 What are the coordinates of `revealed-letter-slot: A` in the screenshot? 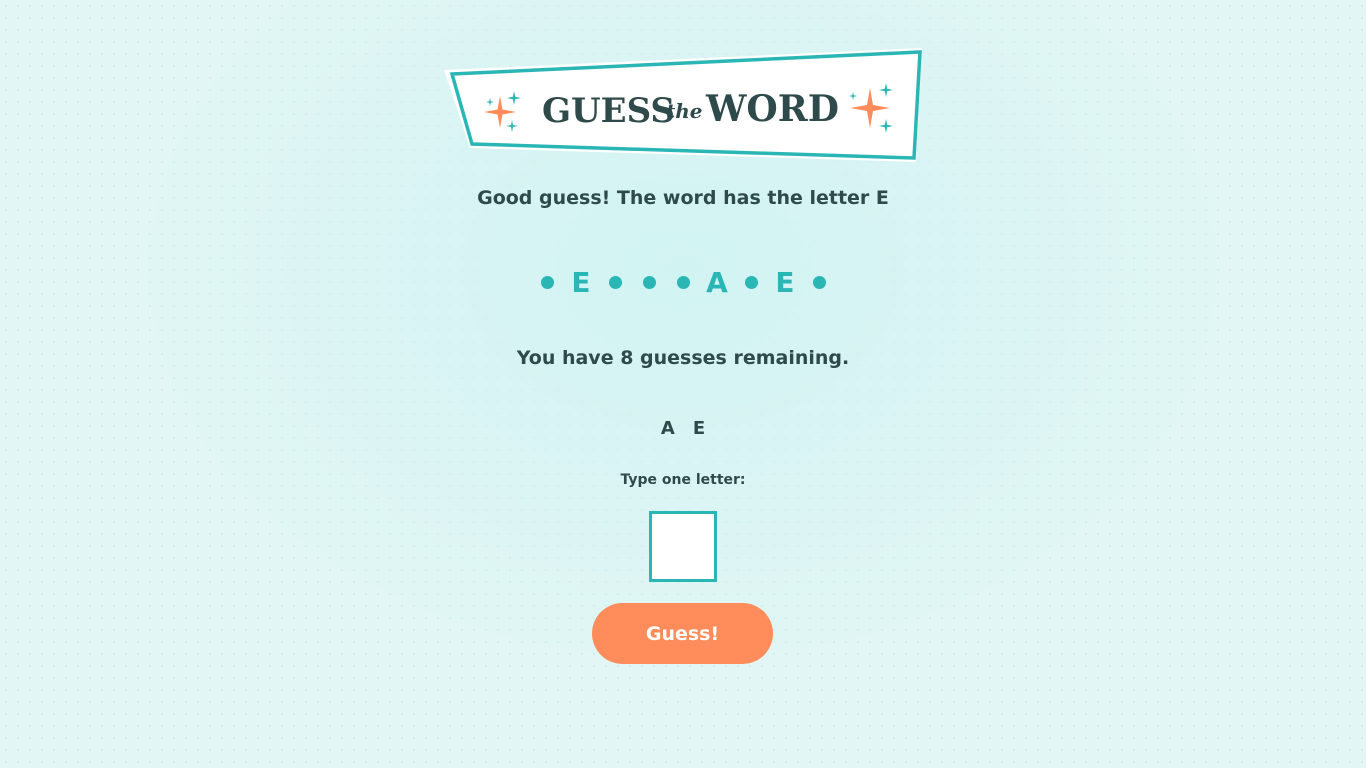 It's located at (717, 282).